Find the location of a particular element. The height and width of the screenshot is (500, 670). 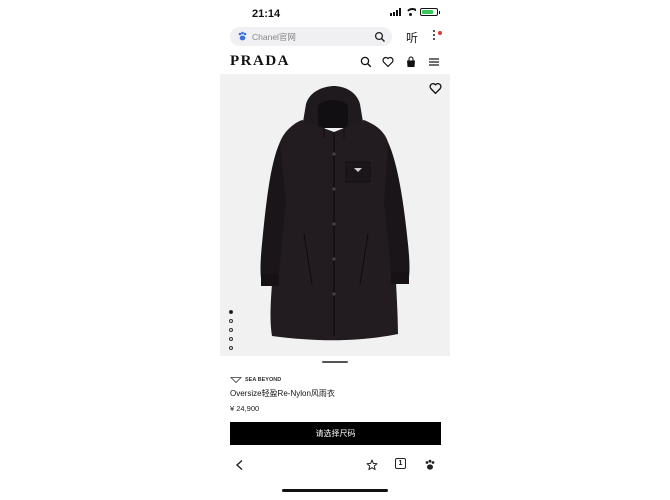

bag-icon is located at coordinates (411, 61).